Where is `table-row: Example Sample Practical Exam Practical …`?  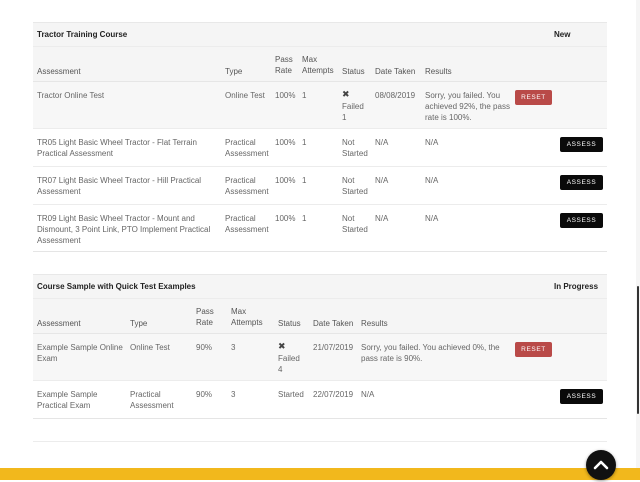
table-row: Example Sample Practical Exam Practical … is located at coordinates (320, 399).